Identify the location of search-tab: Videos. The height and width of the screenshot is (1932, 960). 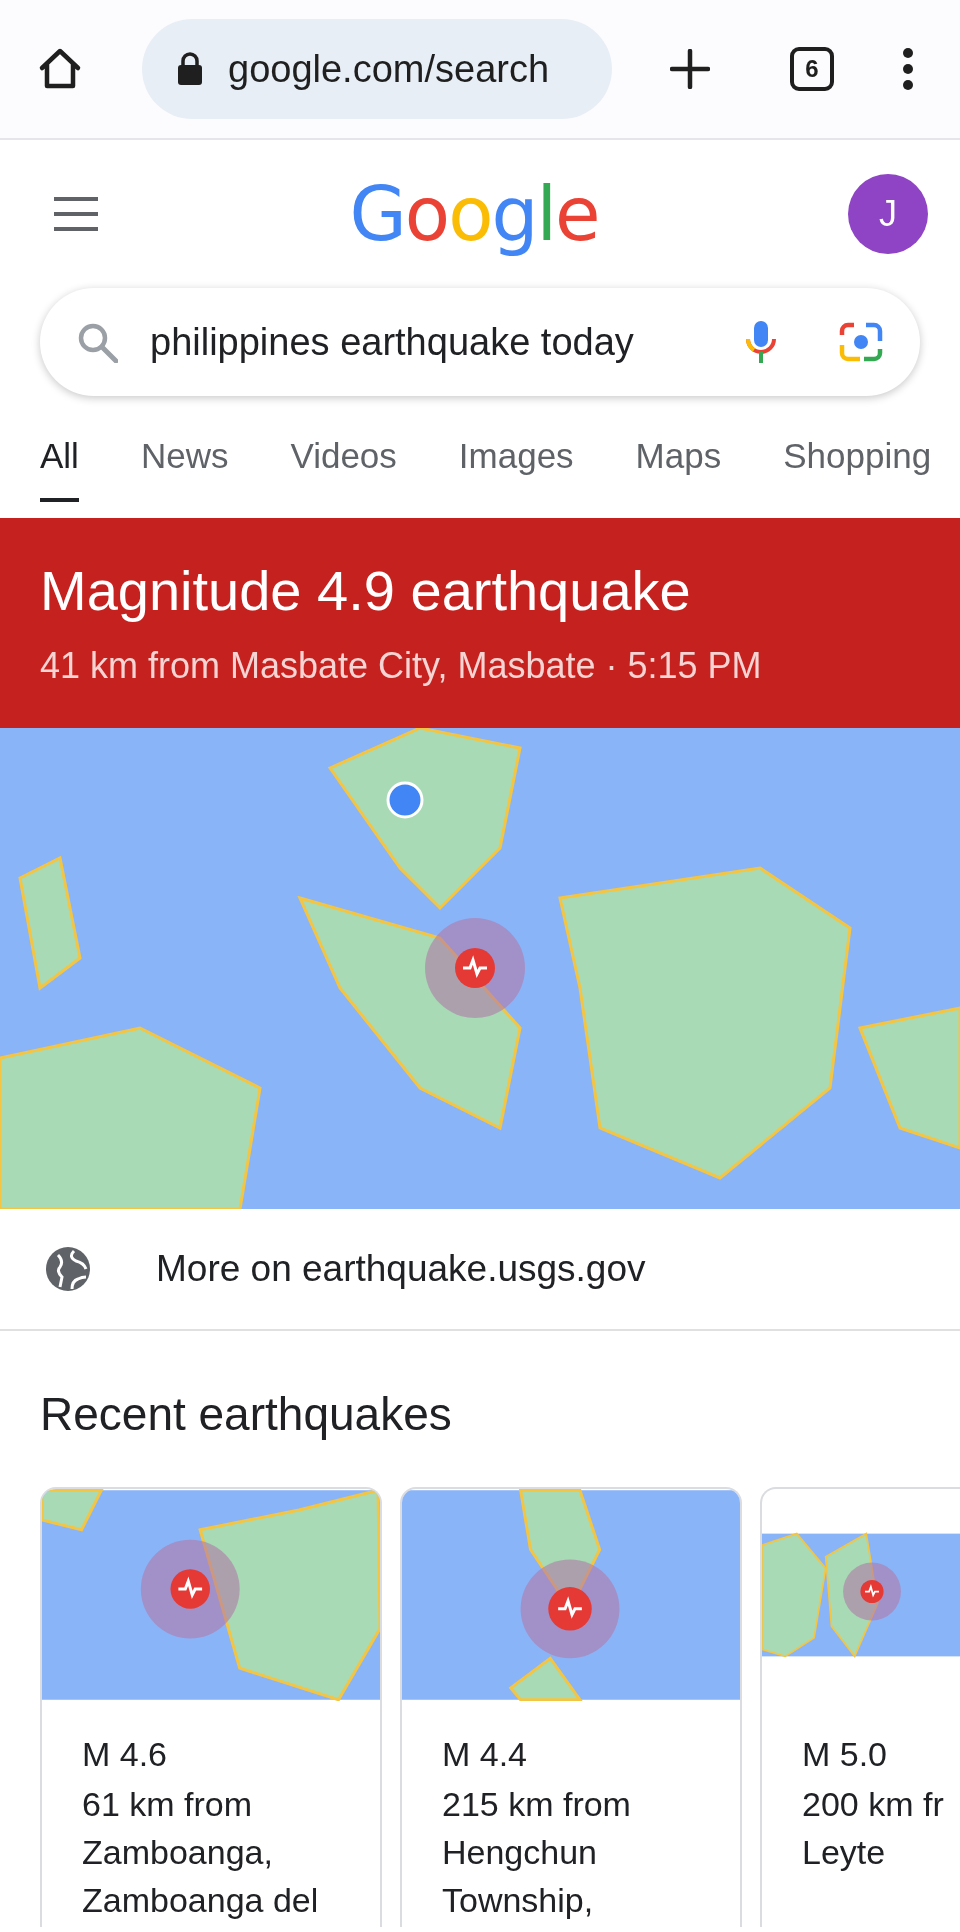
(343, 458).